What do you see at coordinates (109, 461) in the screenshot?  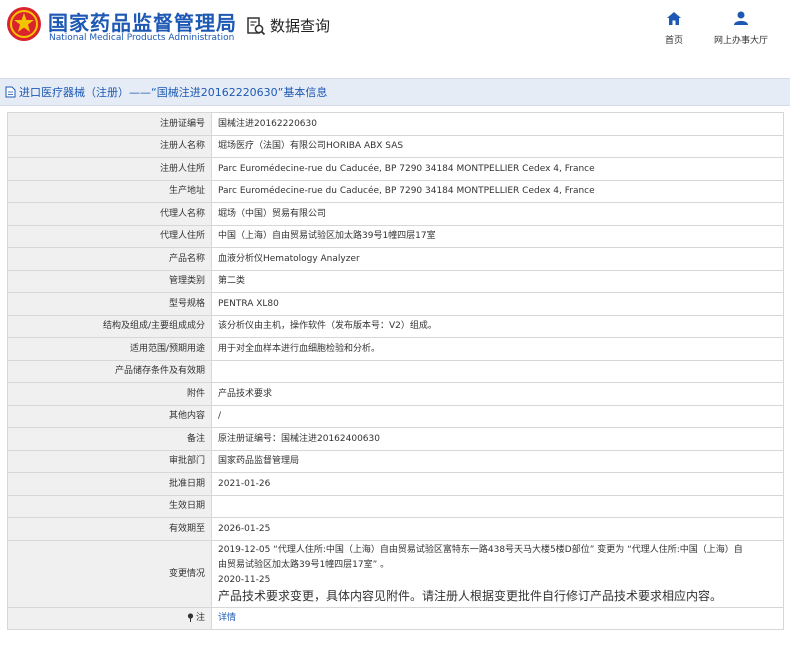 I see `field-label: 审批部门` at bounding box center [109, 461].